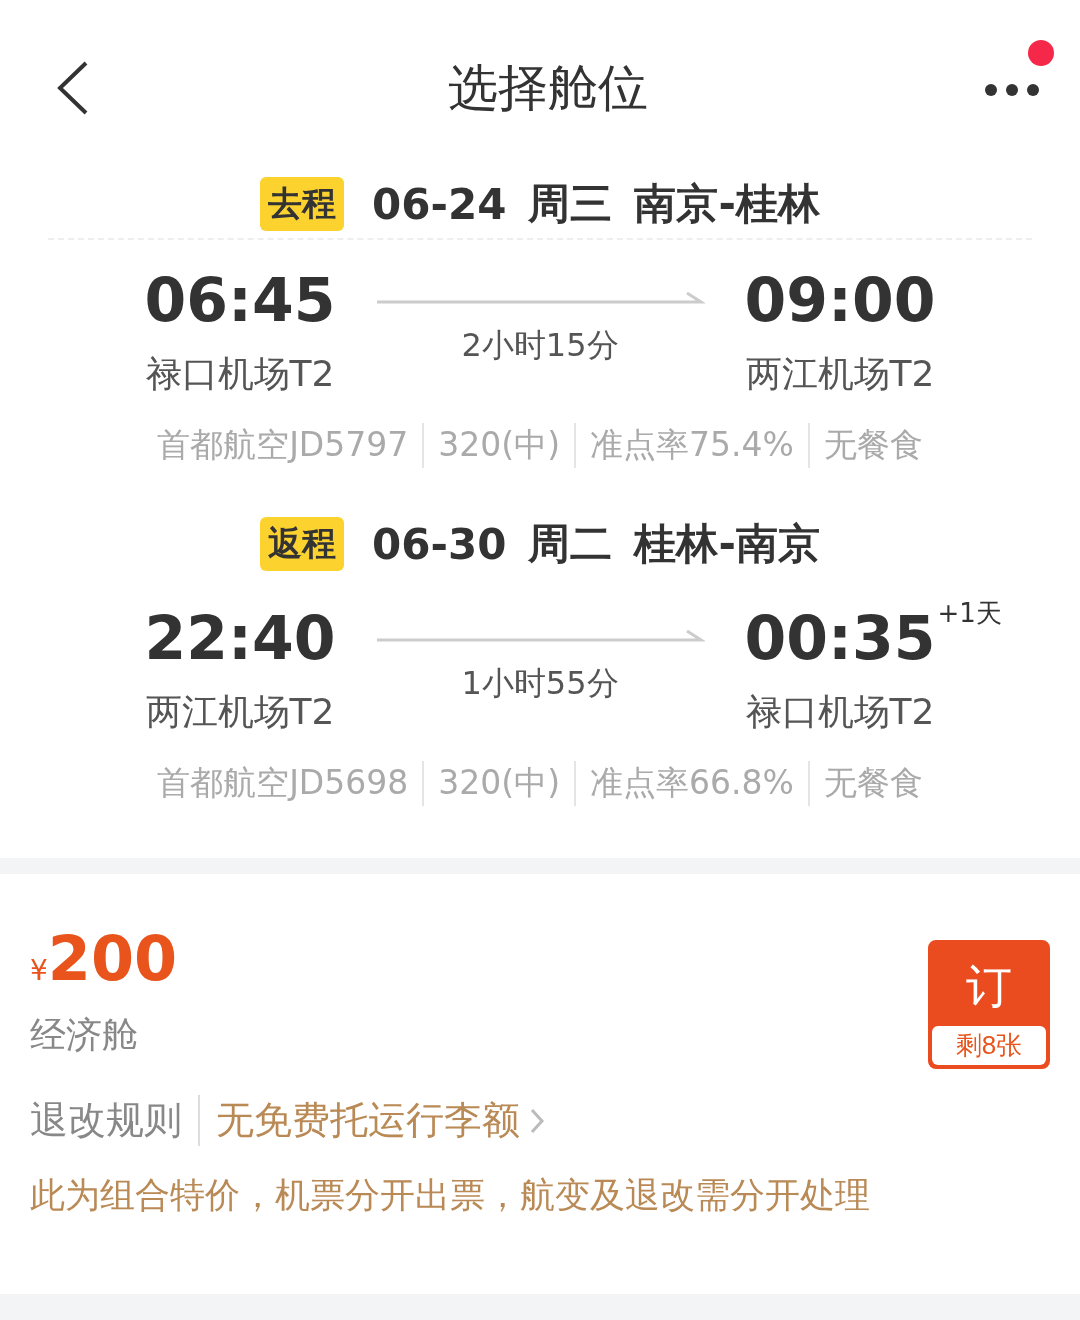 The image size is (1080, 1320). I want to click on more-icon, so click(1012, 89).